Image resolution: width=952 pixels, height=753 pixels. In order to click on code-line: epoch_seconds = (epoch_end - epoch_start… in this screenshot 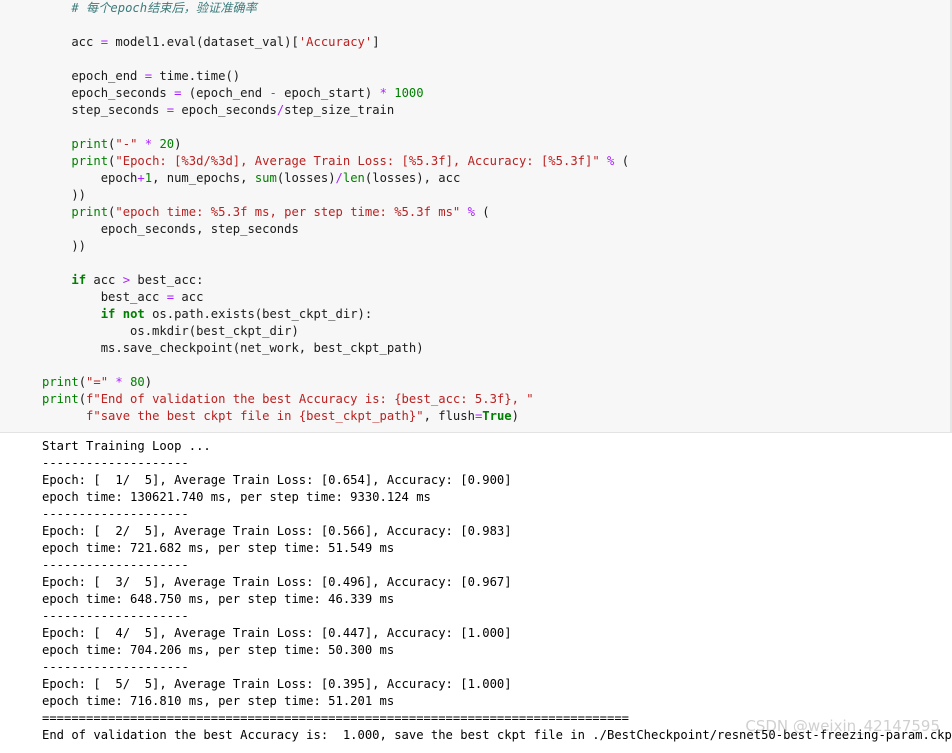, I will do `click(233, 93)`.